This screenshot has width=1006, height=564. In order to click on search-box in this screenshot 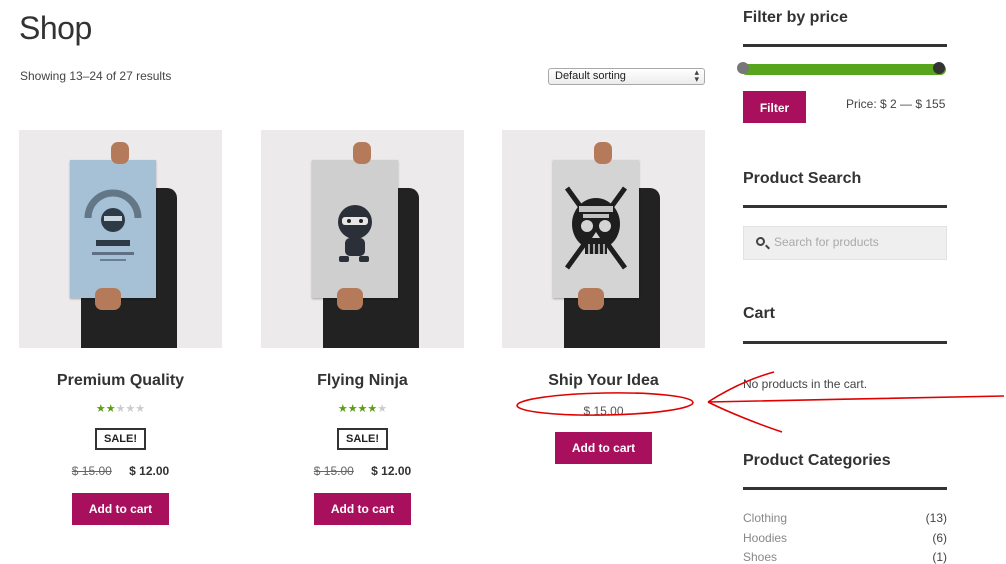, I will do `click(845, 243)`.